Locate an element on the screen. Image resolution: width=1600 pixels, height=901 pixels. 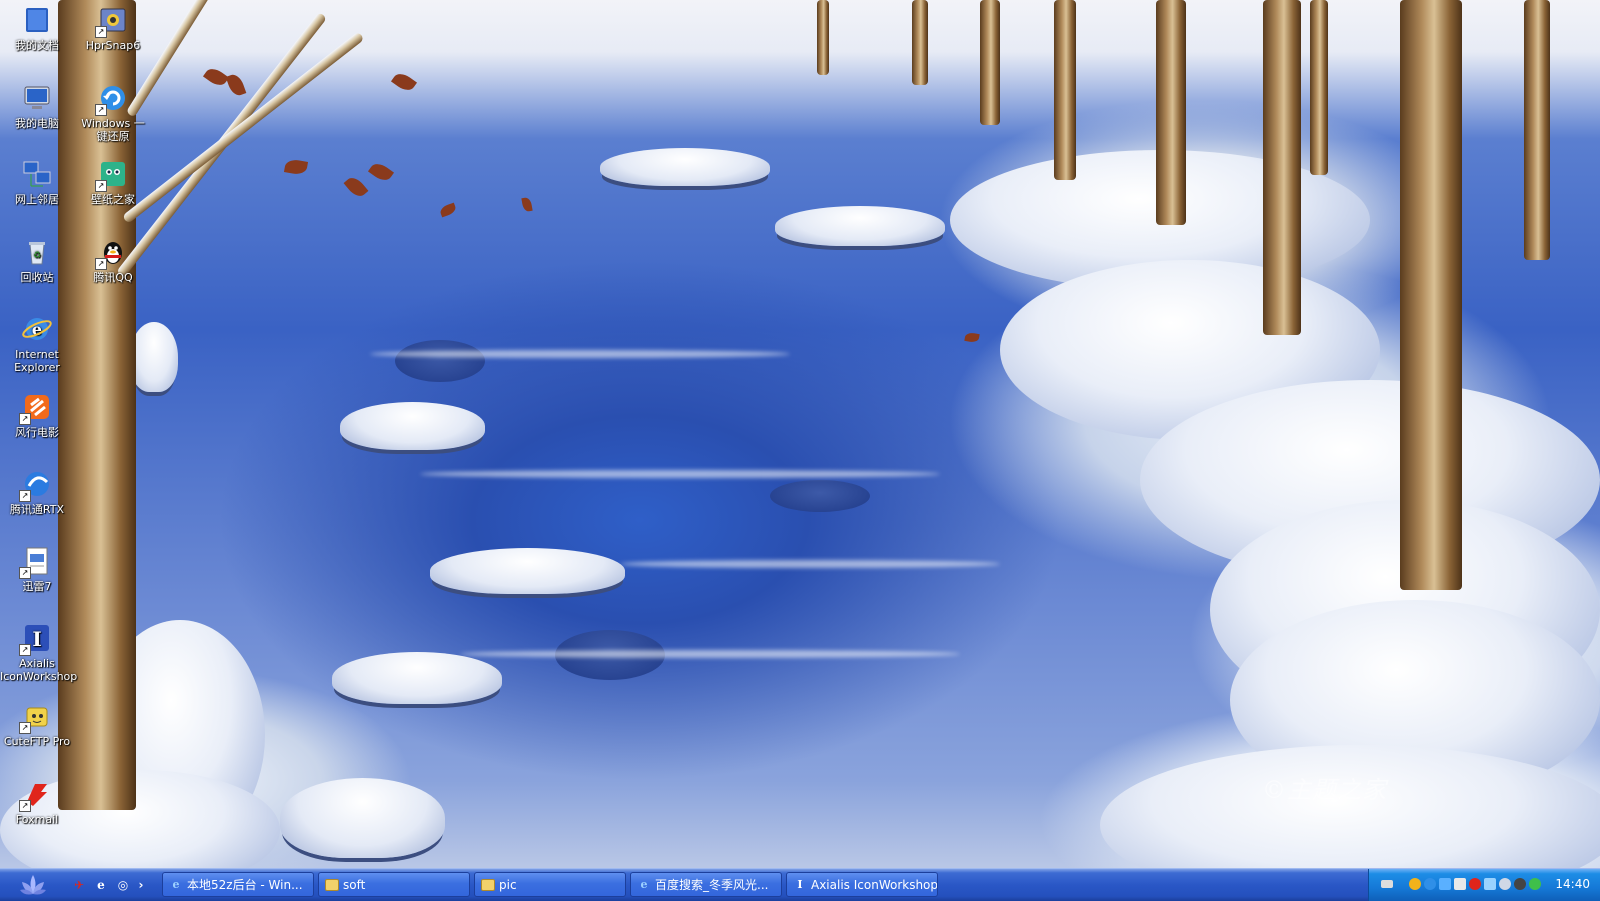
update-tray-icon is located at coordinates (1505, 884).